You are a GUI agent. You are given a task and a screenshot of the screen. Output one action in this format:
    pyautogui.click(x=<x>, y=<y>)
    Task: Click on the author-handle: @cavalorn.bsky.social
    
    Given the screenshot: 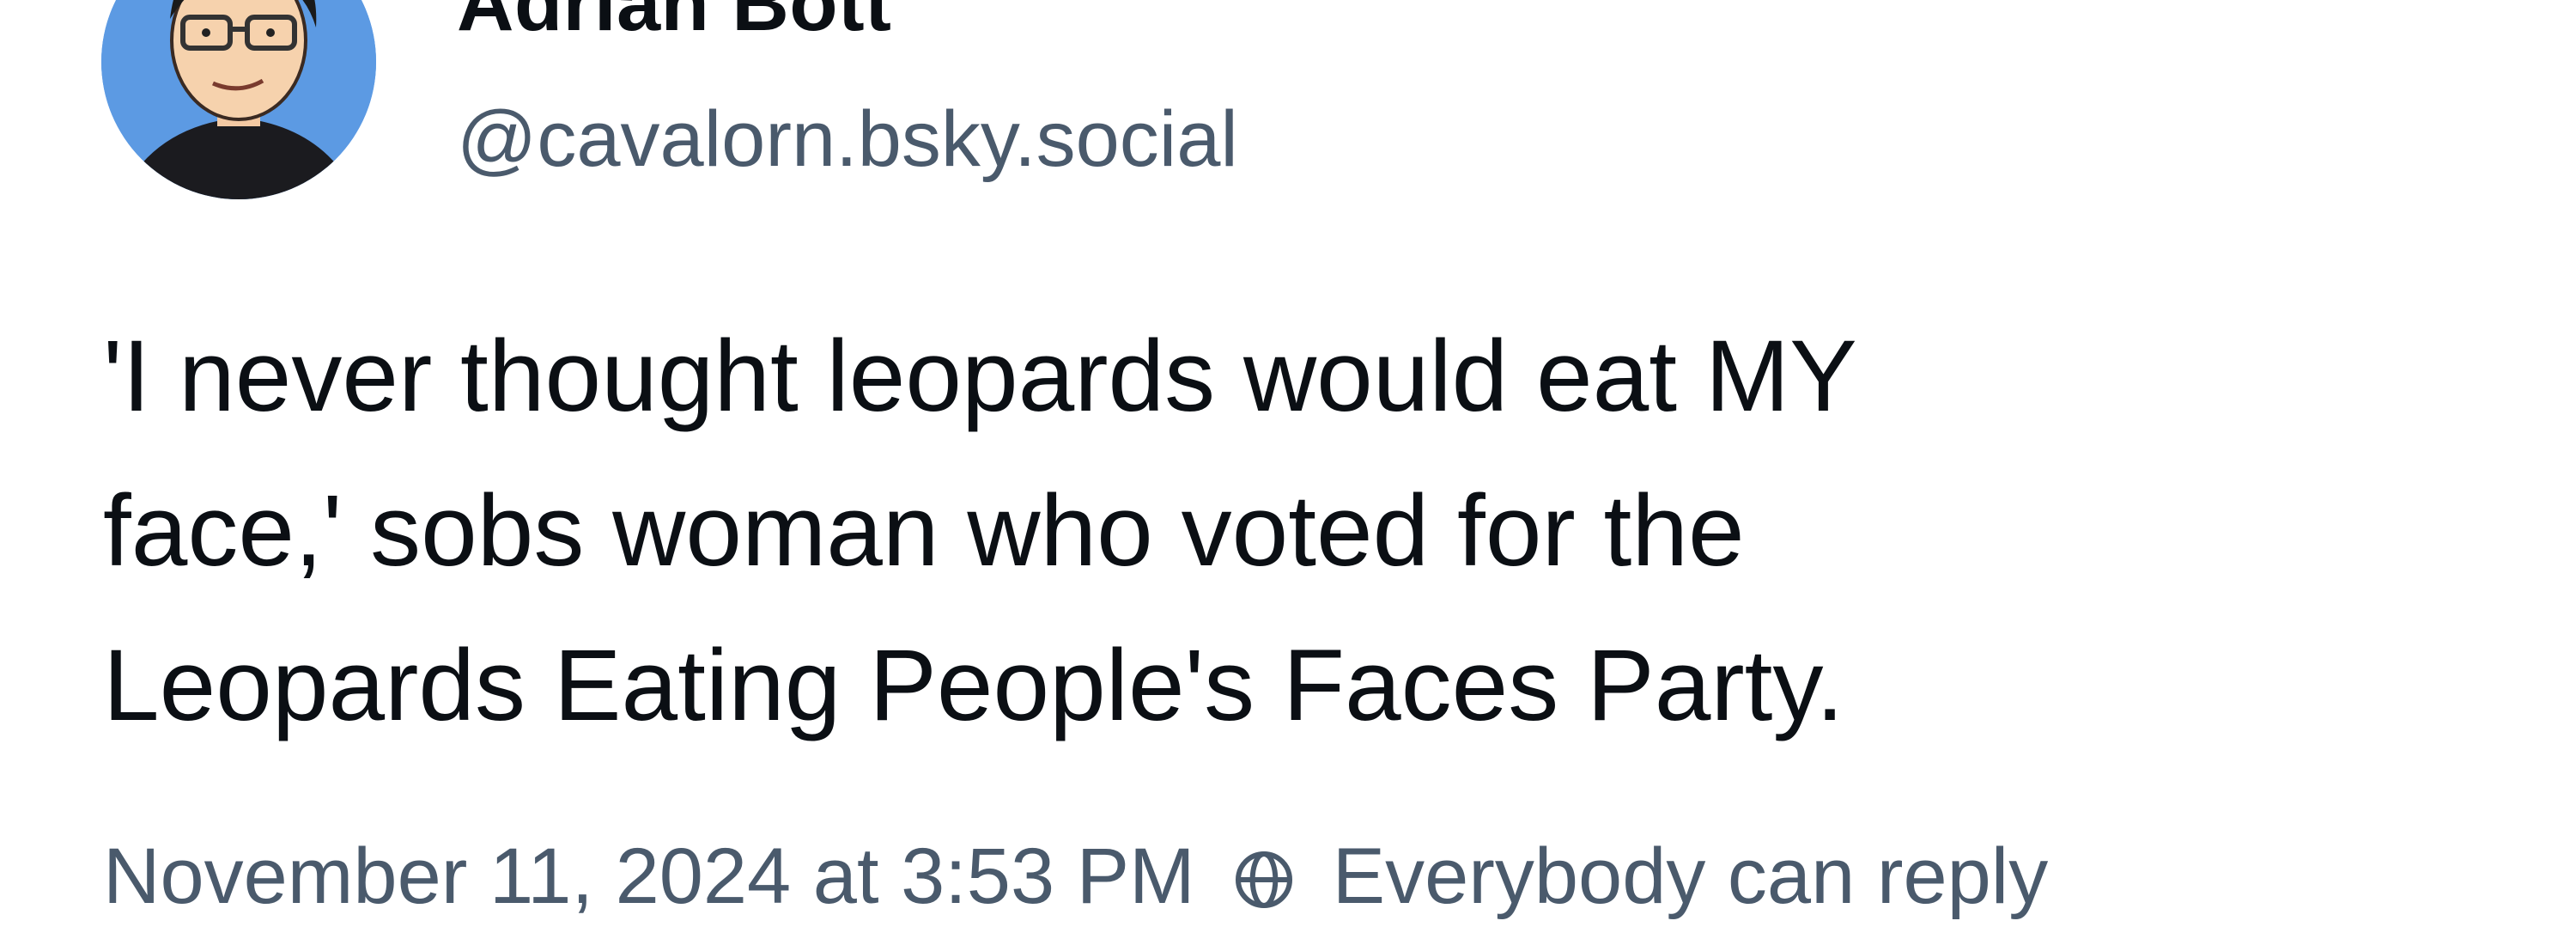 What is the action you would take?
    pyautogui.click(x=847, y=140)
    